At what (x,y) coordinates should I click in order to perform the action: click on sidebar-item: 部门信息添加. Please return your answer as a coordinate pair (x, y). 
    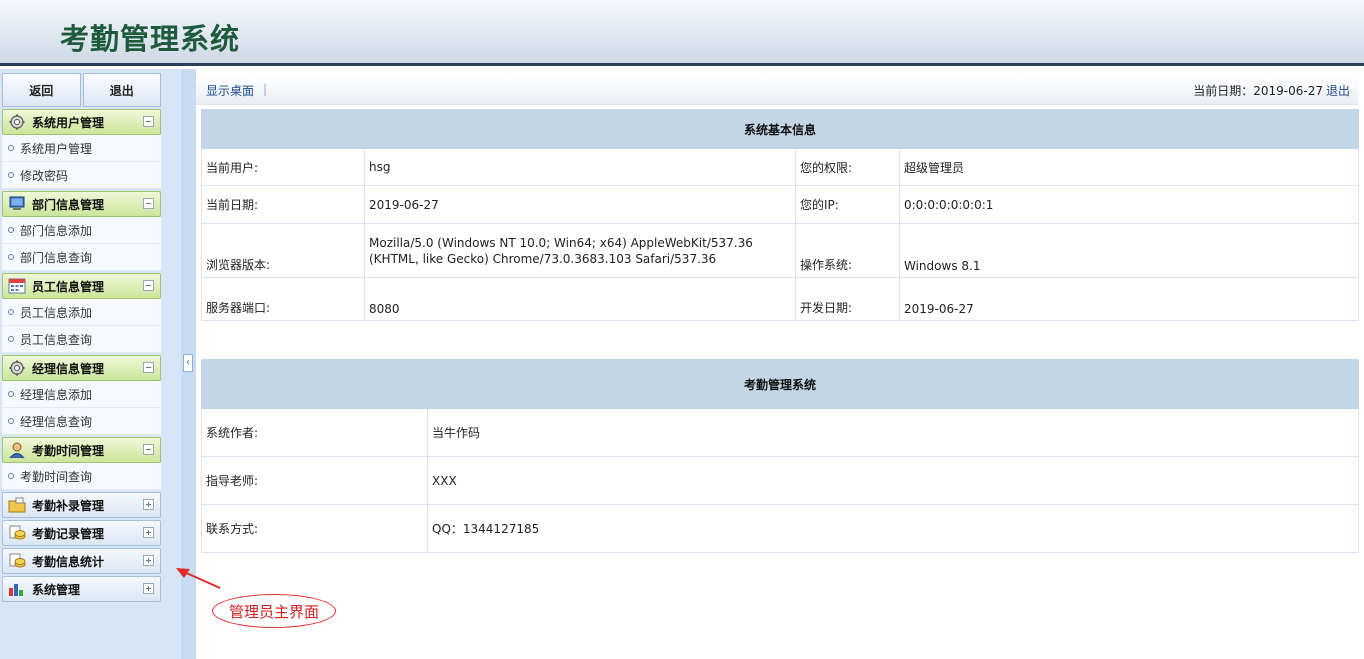
    Looking at the image, I should click on (81, 230).